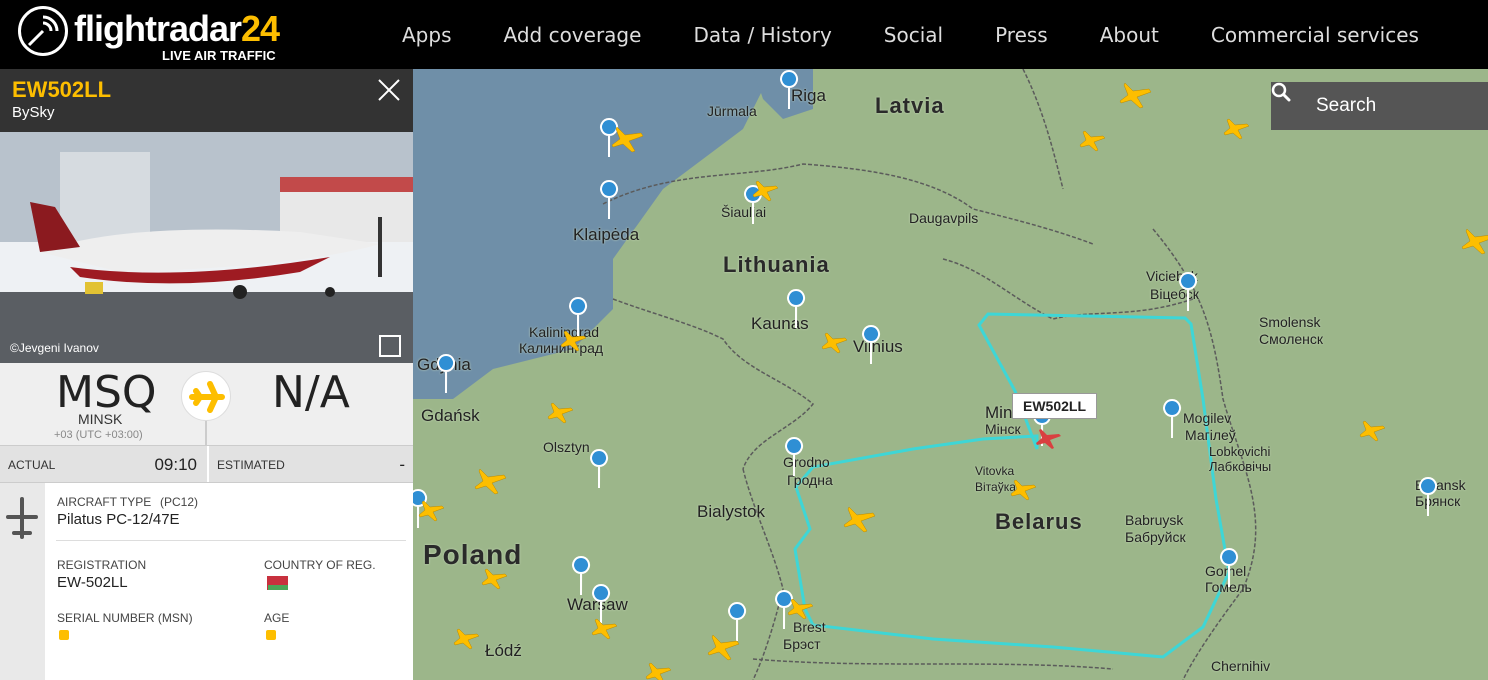 The image size is (1488, 680). I want to click on city-kaliningrad-ru: Калининград, so click(561, 348).